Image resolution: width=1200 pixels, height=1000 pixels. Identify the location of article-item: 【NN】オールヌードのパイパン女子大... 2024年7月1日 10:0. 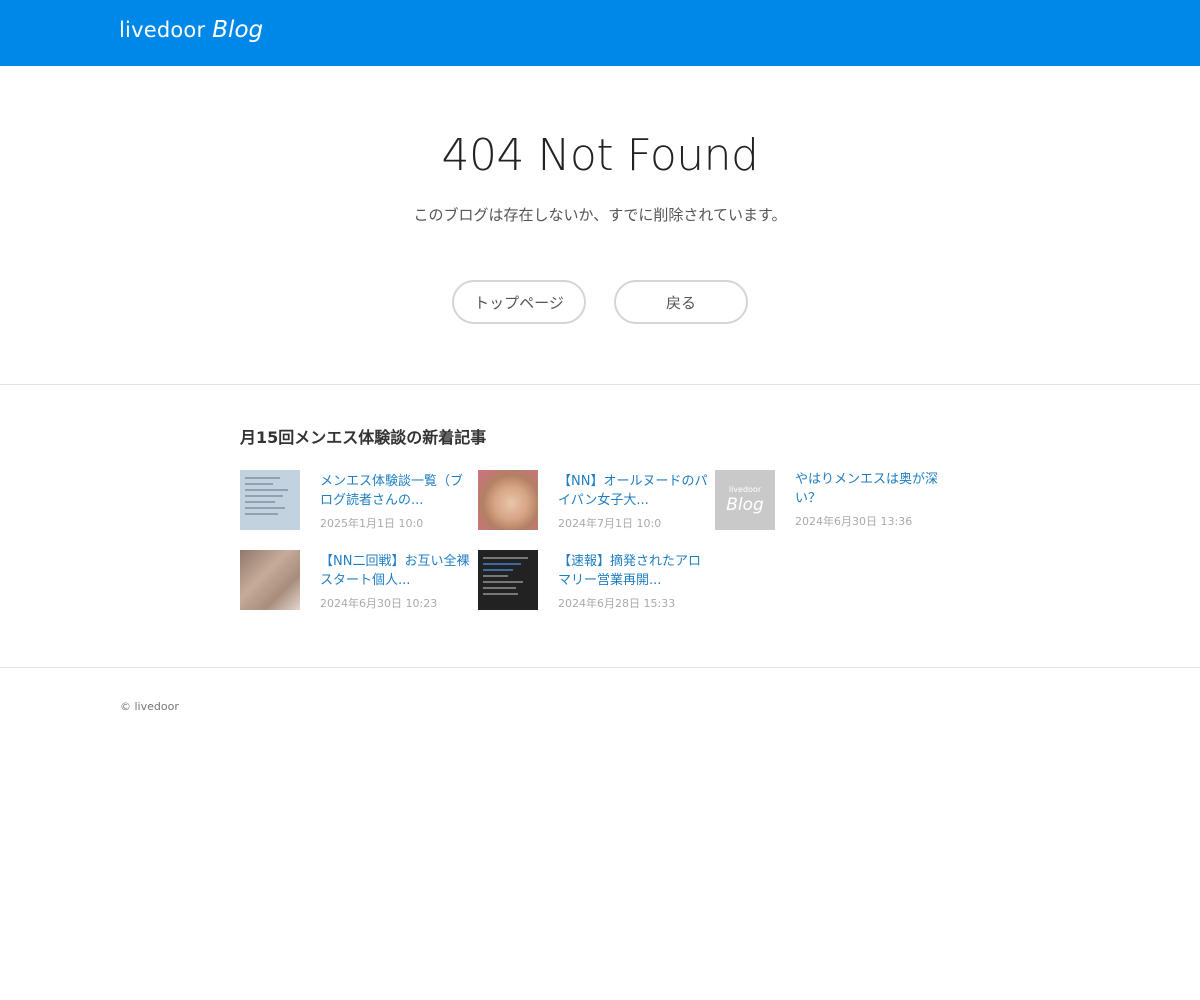
(593, 501).